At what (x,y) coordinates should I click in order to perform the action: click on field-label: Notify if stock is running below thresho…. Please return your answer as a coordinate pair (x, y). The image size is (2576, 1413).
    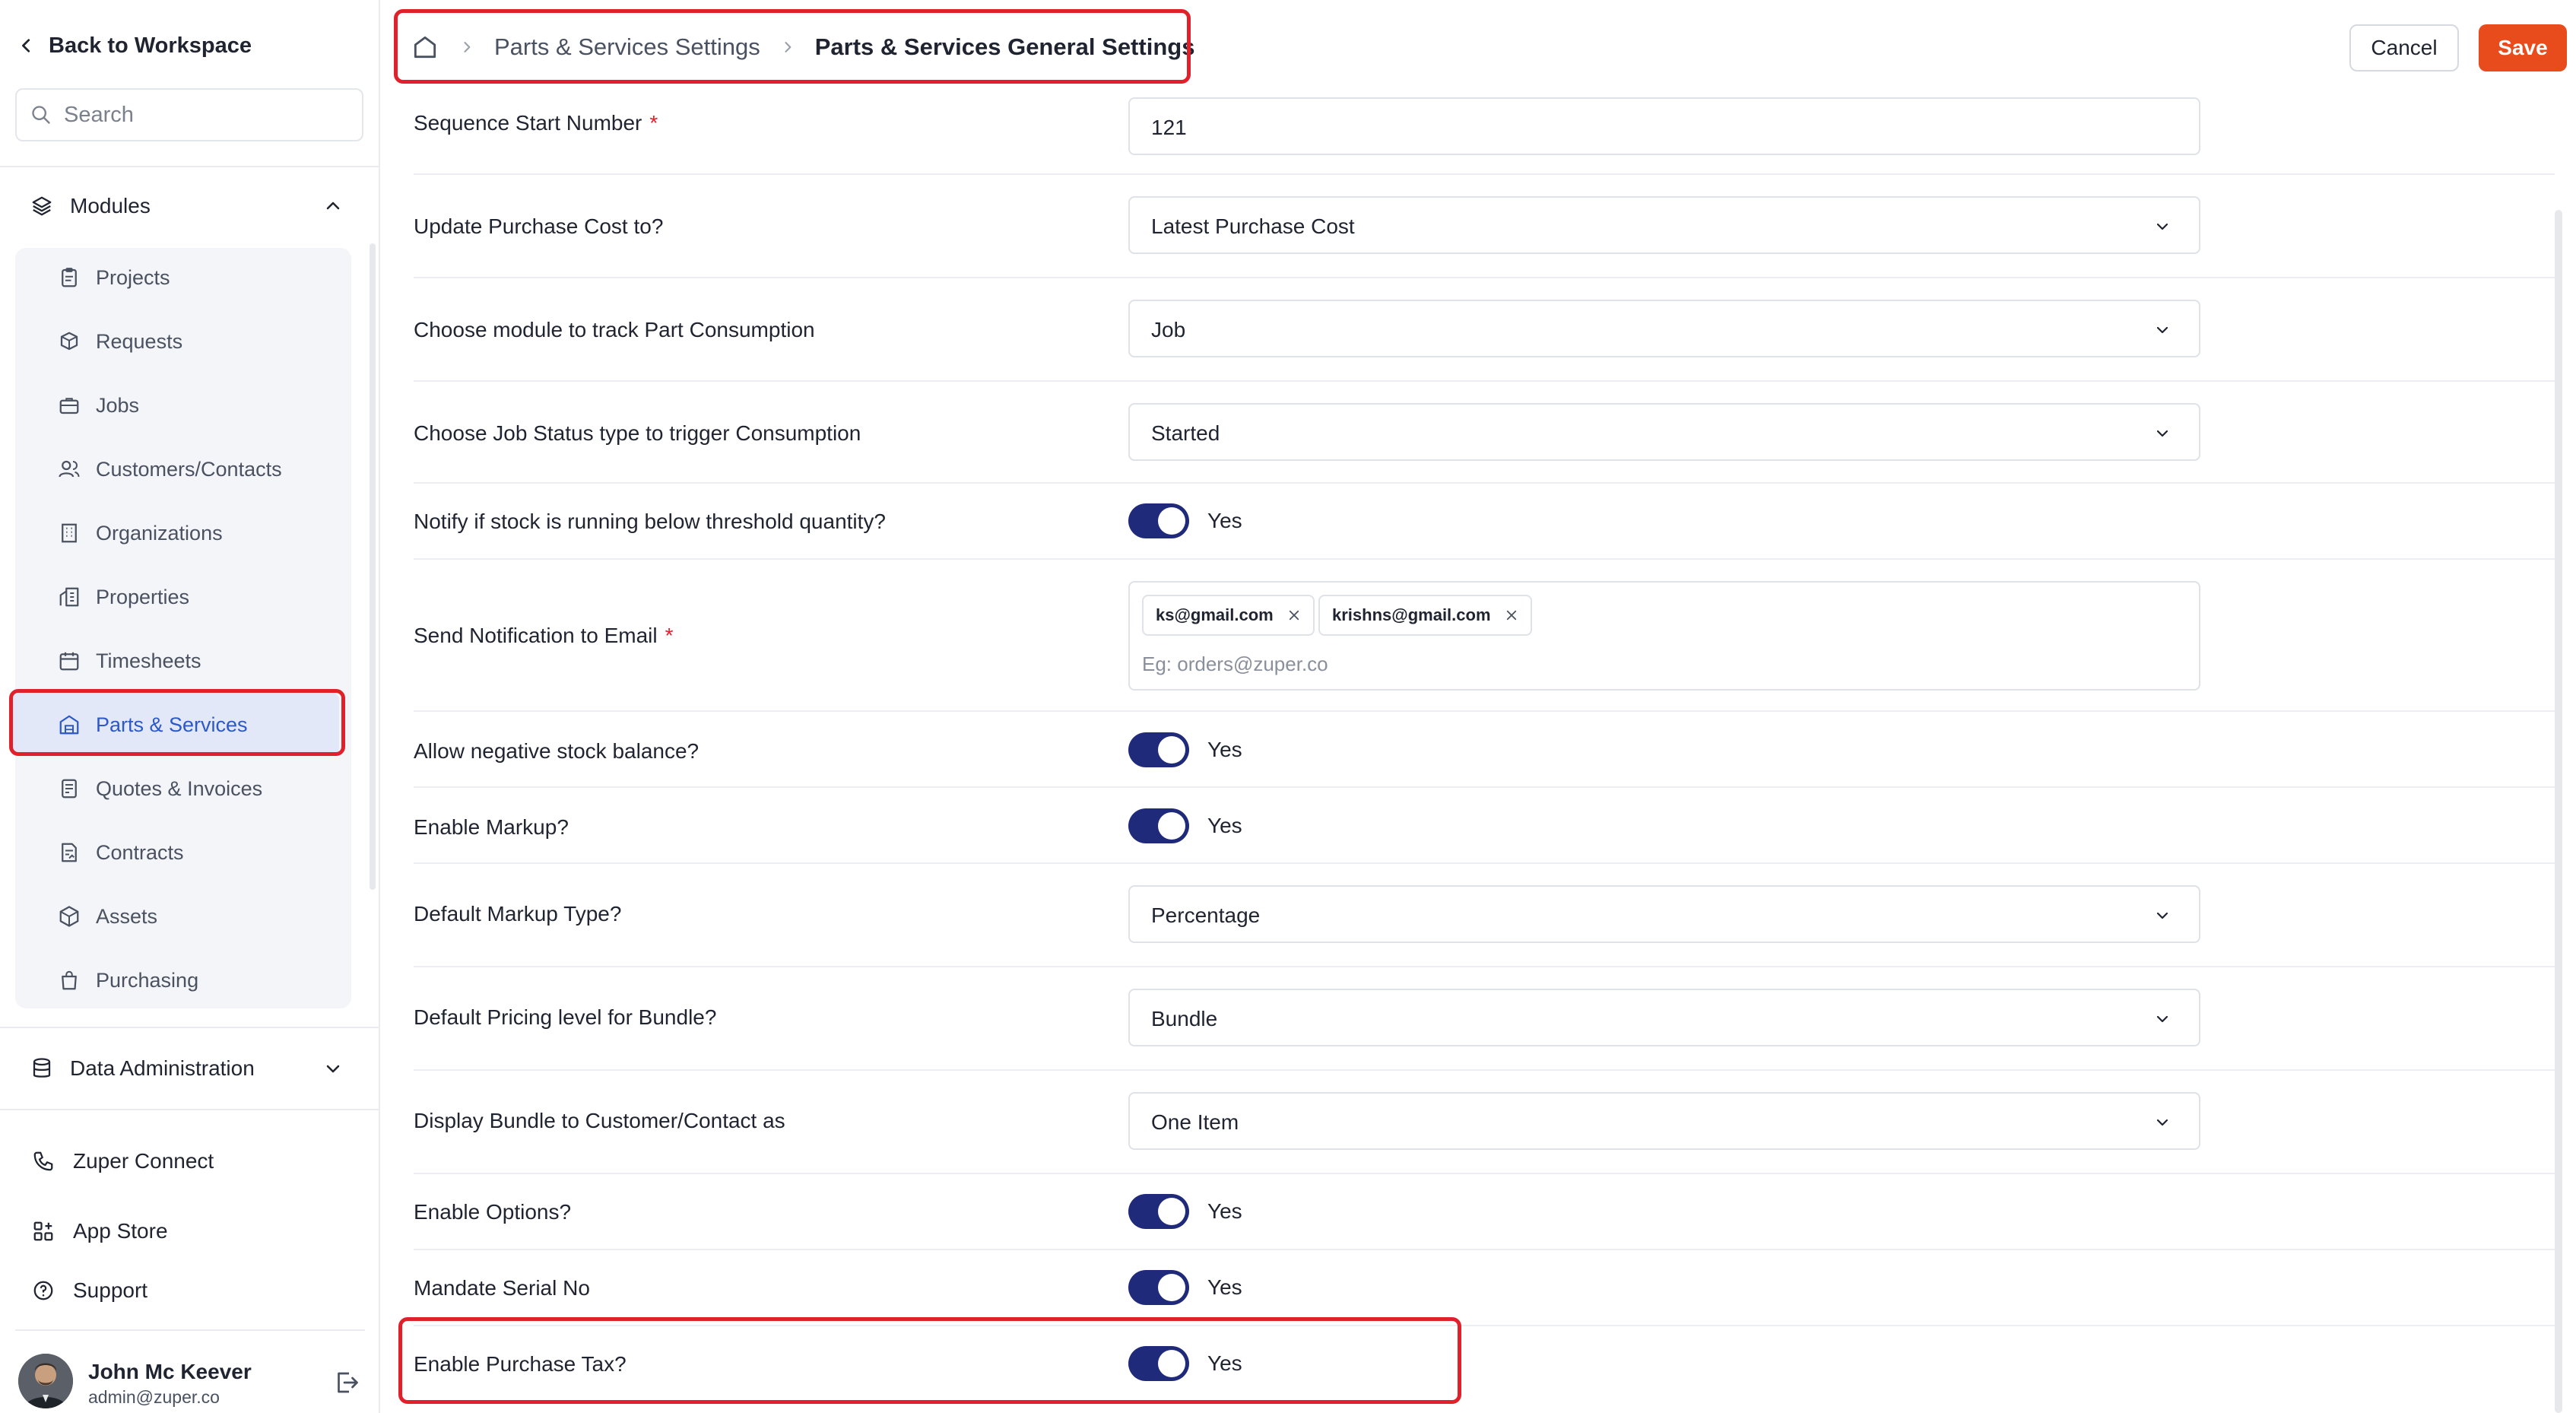
    Looking at the image, I should click on (650, 521).